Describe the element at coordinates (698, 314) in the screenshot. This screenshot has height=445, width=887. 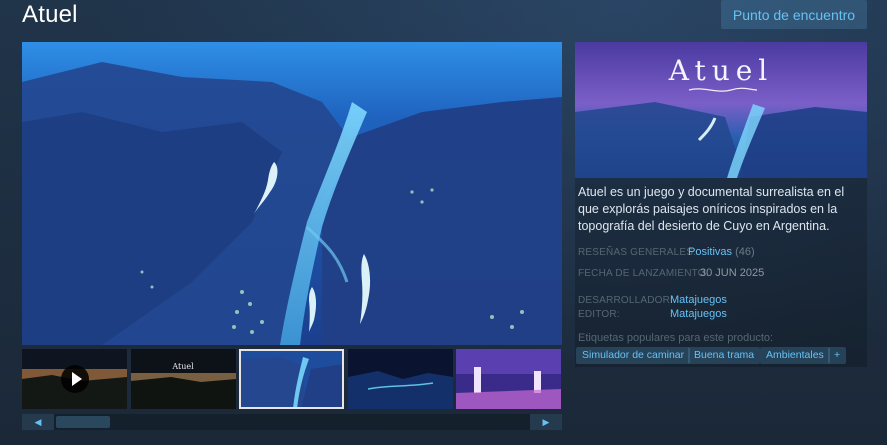
I see `publisher-link: Matajuegos` at that location.